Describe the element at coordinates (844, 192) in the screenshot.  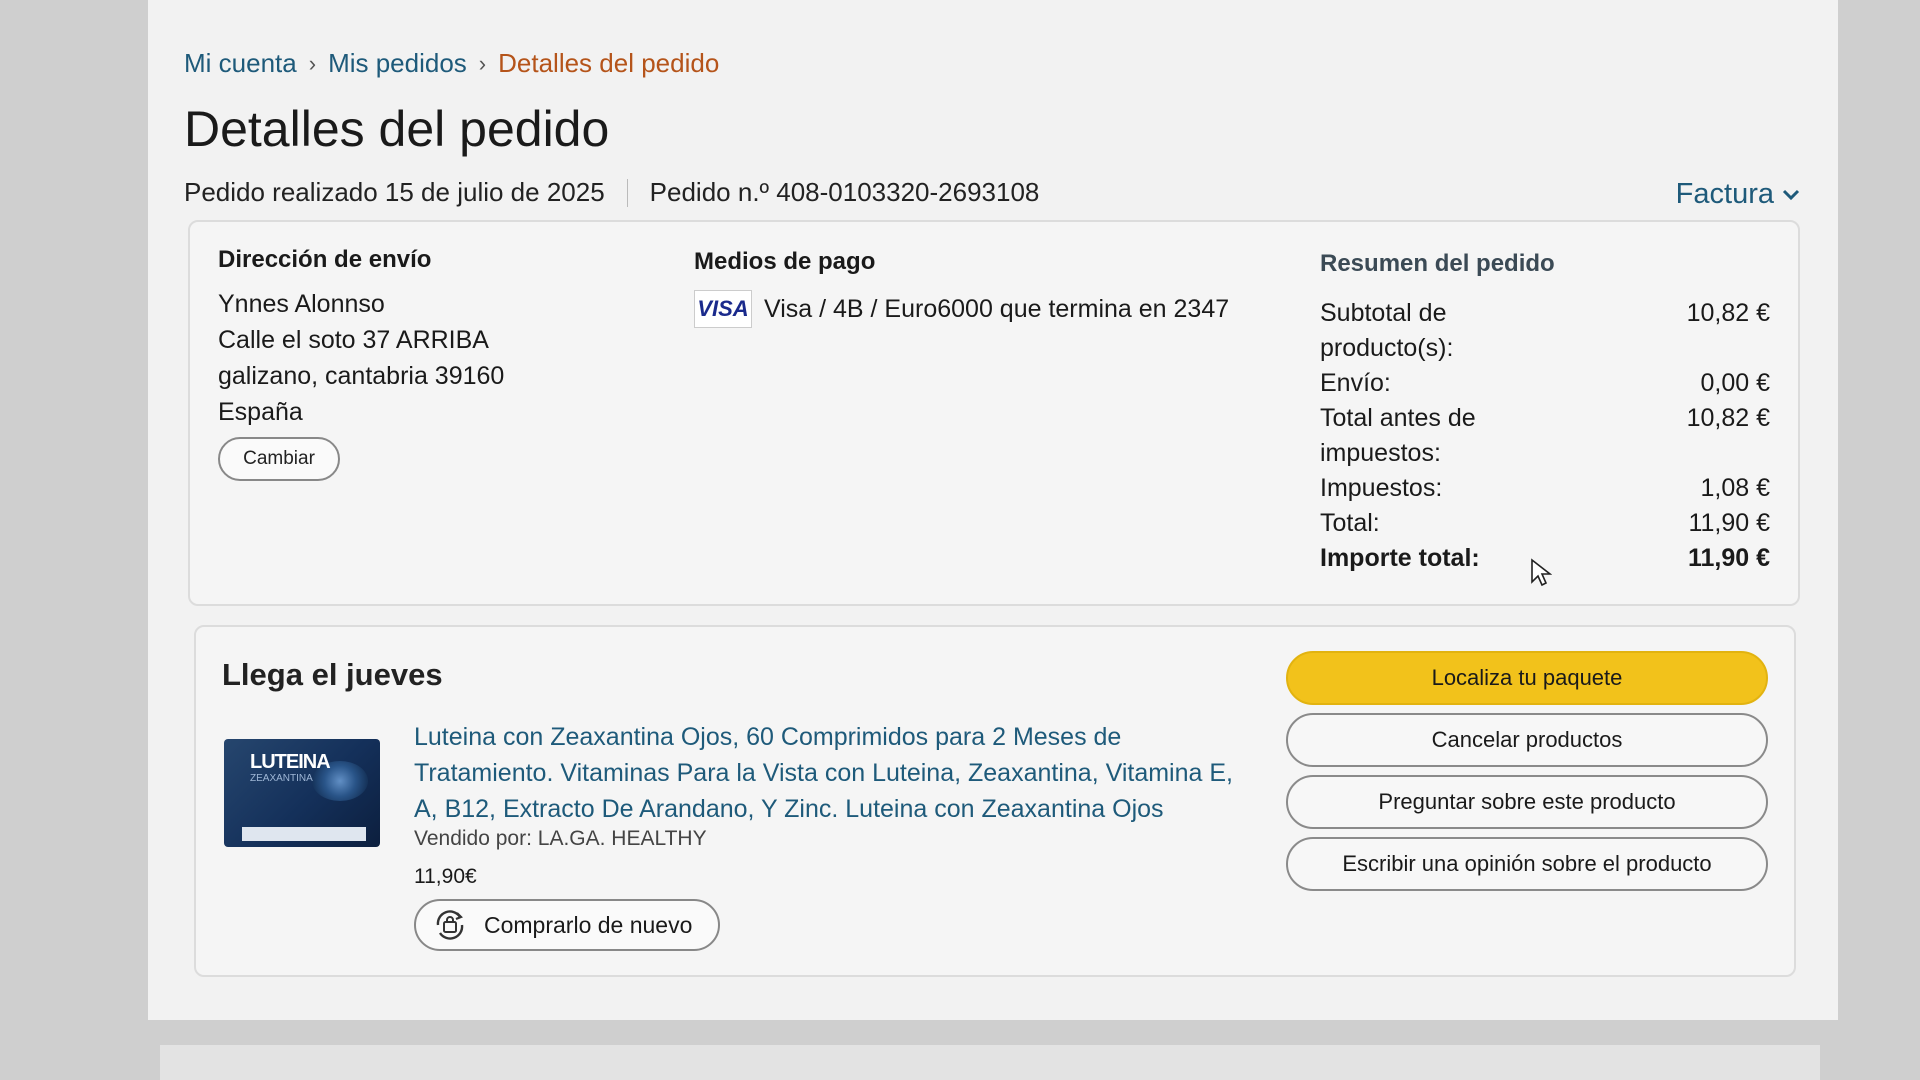
I see `order-number: Pedido n.º 408-0103320-2693108` at that location.